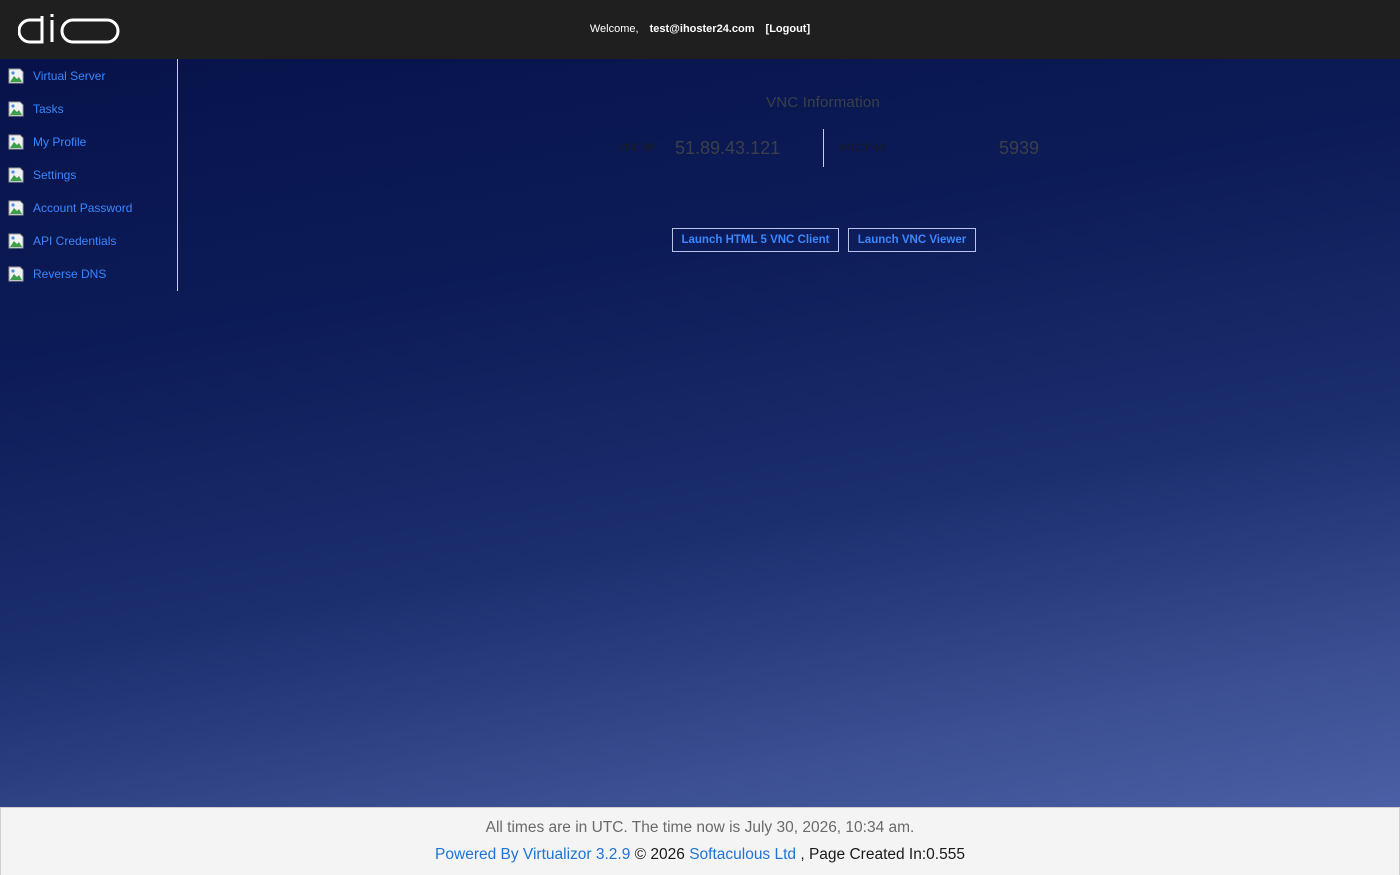  What do you see at coordinates (823, 148) in the screenshot?
I see `vnc-divider` at bounding box center [823, 148].